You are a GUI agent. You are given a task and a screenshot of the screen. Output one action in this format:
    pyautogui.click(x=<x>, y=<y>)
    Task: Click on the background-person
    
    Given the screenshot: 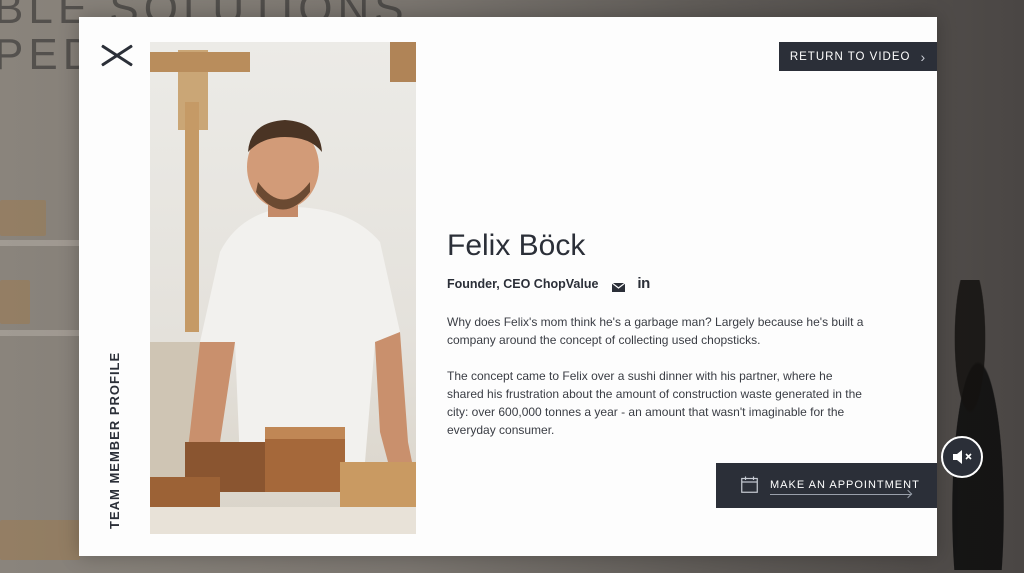 What is the action you would take?
    pyautogui.click(x=978, y=425)
    